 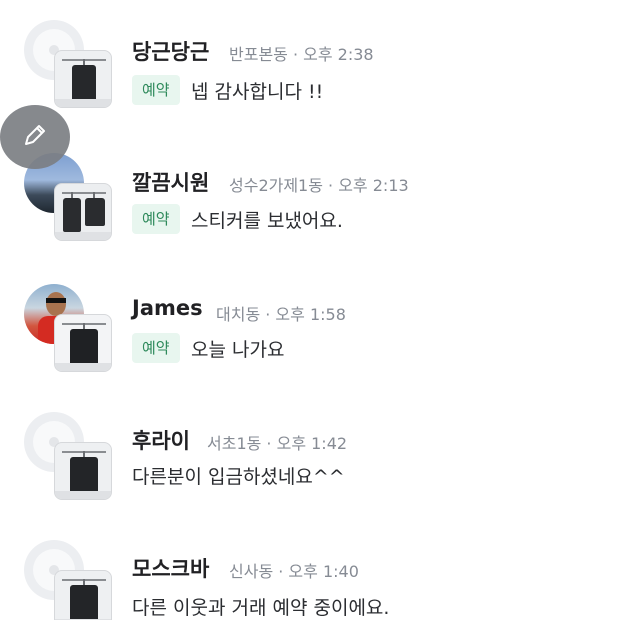 What do you see at coordinates (238, 350) in the screenshot?
I see `chat-last-message: 오늘 나가요` at bounding box center [238, 350].